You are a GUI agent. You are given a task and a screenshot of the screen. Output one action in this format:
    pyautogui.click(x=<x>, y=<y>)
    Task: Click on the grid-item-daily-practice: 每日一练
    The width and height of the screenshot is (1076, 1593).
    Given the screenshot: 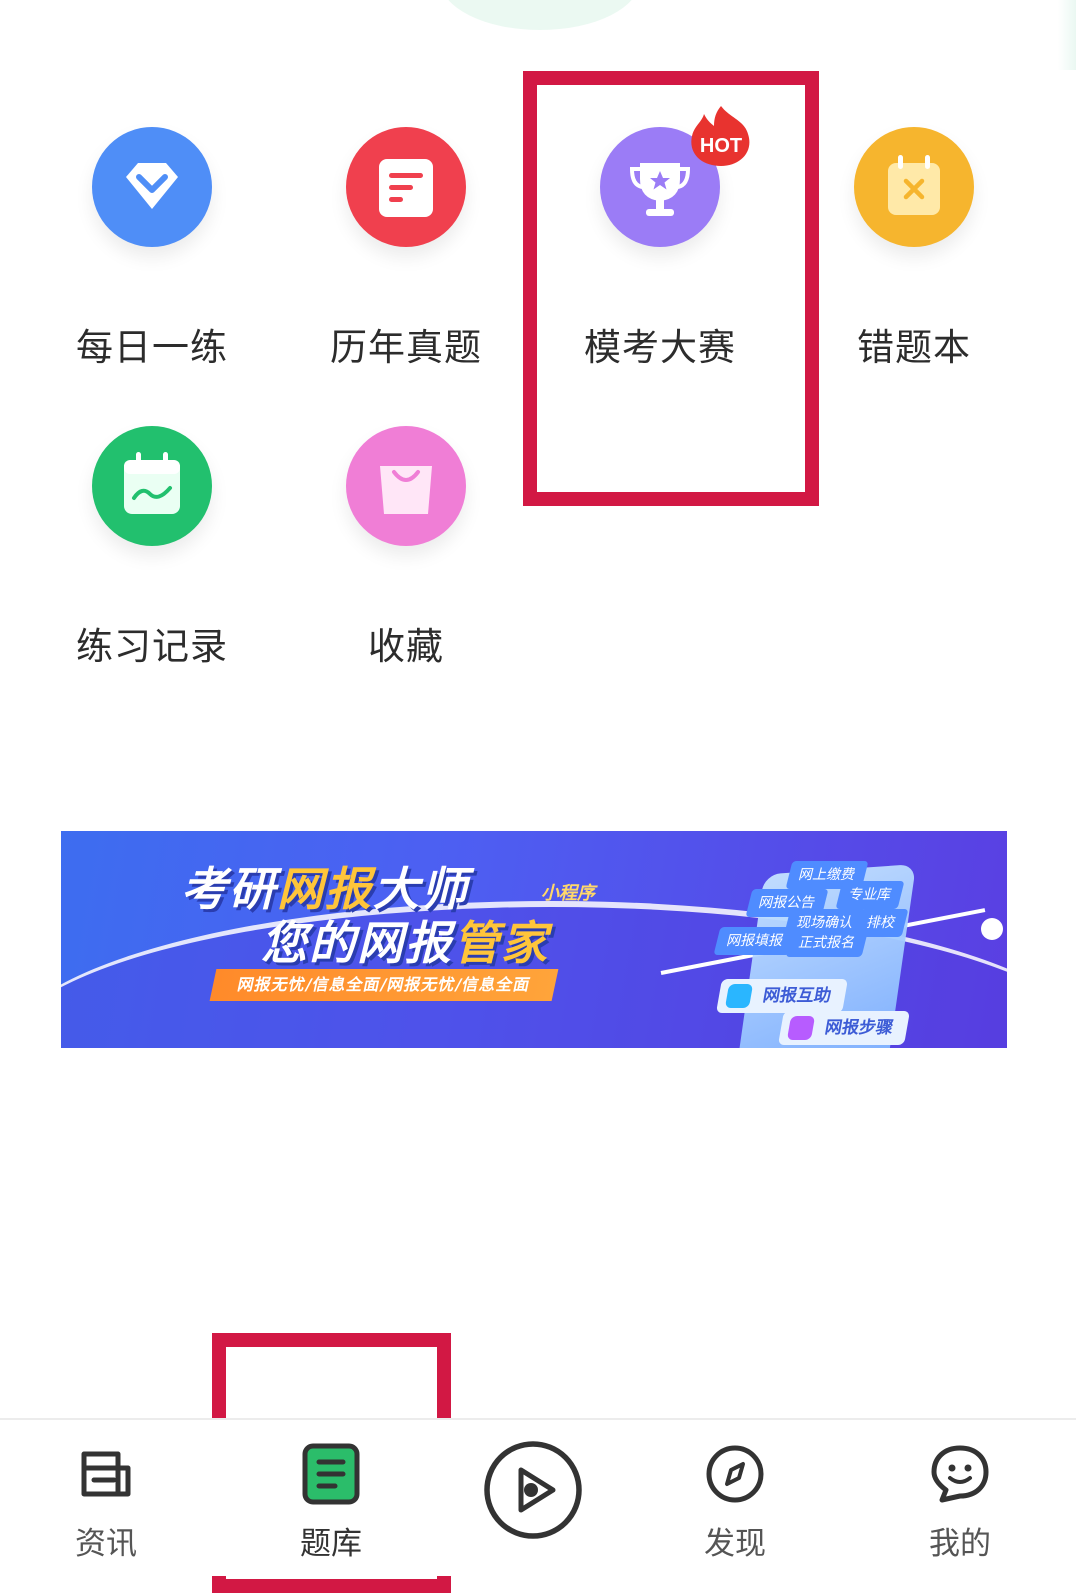 What is the action you would take?
    pyautogui.click(x=152, y=257)
    